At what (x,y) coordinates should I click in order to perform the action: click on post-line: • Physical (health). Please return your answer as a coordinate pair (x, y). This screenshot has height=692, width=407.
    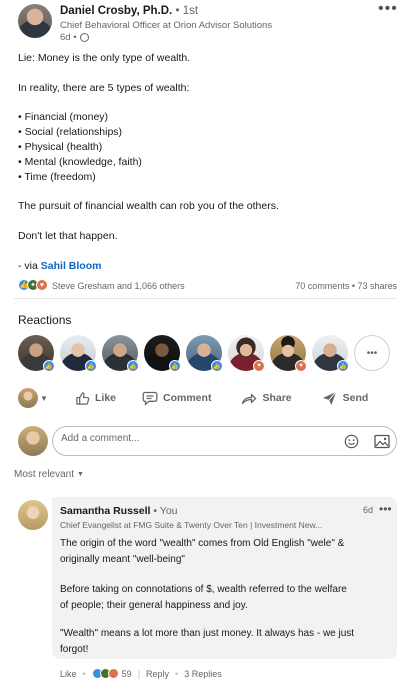
    Looking at the image, I should click on (60, 147).